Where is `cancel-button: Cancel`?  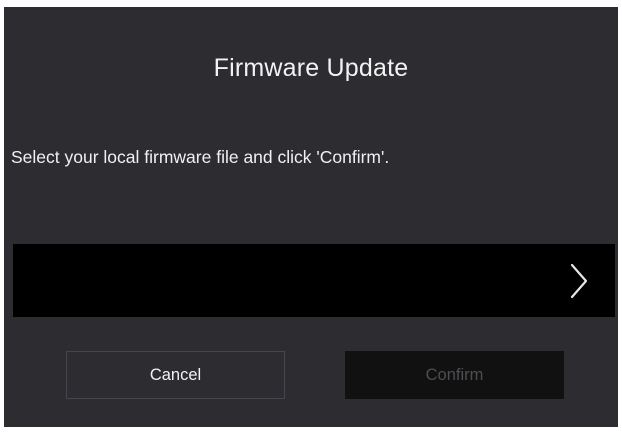
cancel-button: Cancel is located at coordinates (175, 375).